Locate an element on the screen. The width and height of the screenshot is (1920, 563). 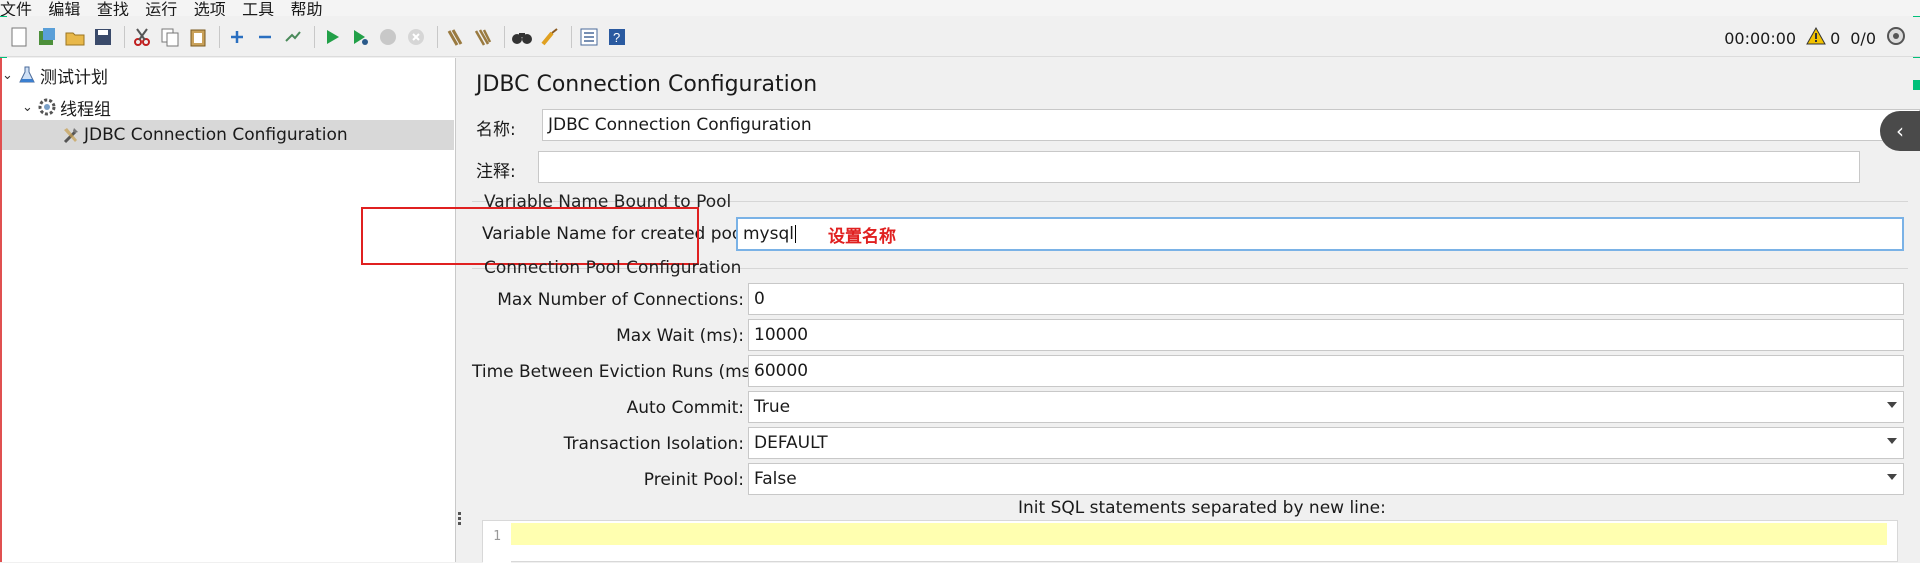
preinit-pool-label: Preinit Pool: is located at coordinates (693, 480).